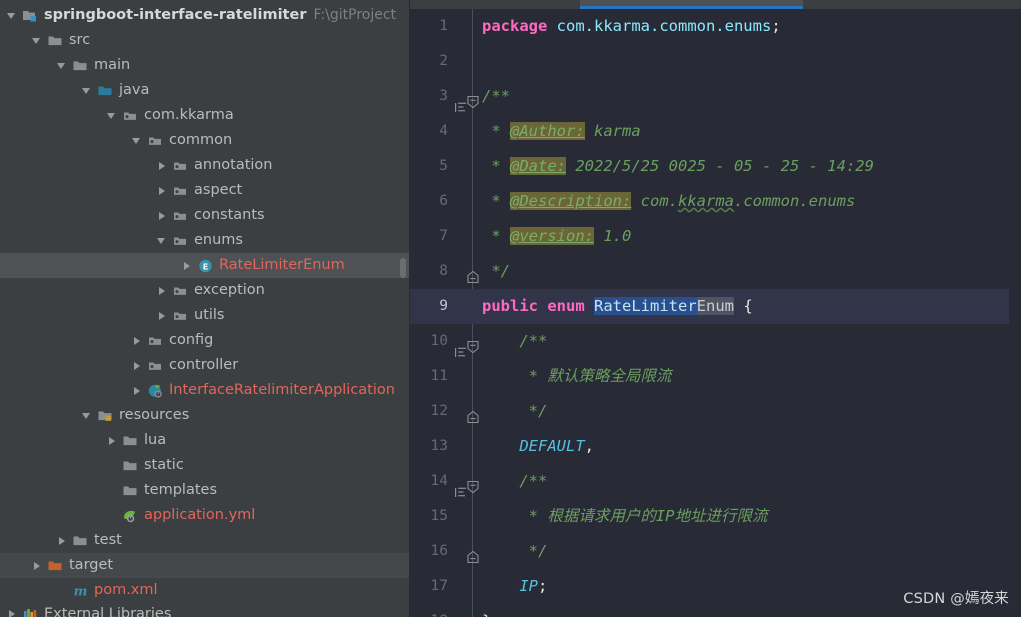 Image resolution: width=1021 pixels, height=617 pixels. Describe the element at coordinates (205, 365) in the screenshot. I see `tree-node-controller: controller` at that location.